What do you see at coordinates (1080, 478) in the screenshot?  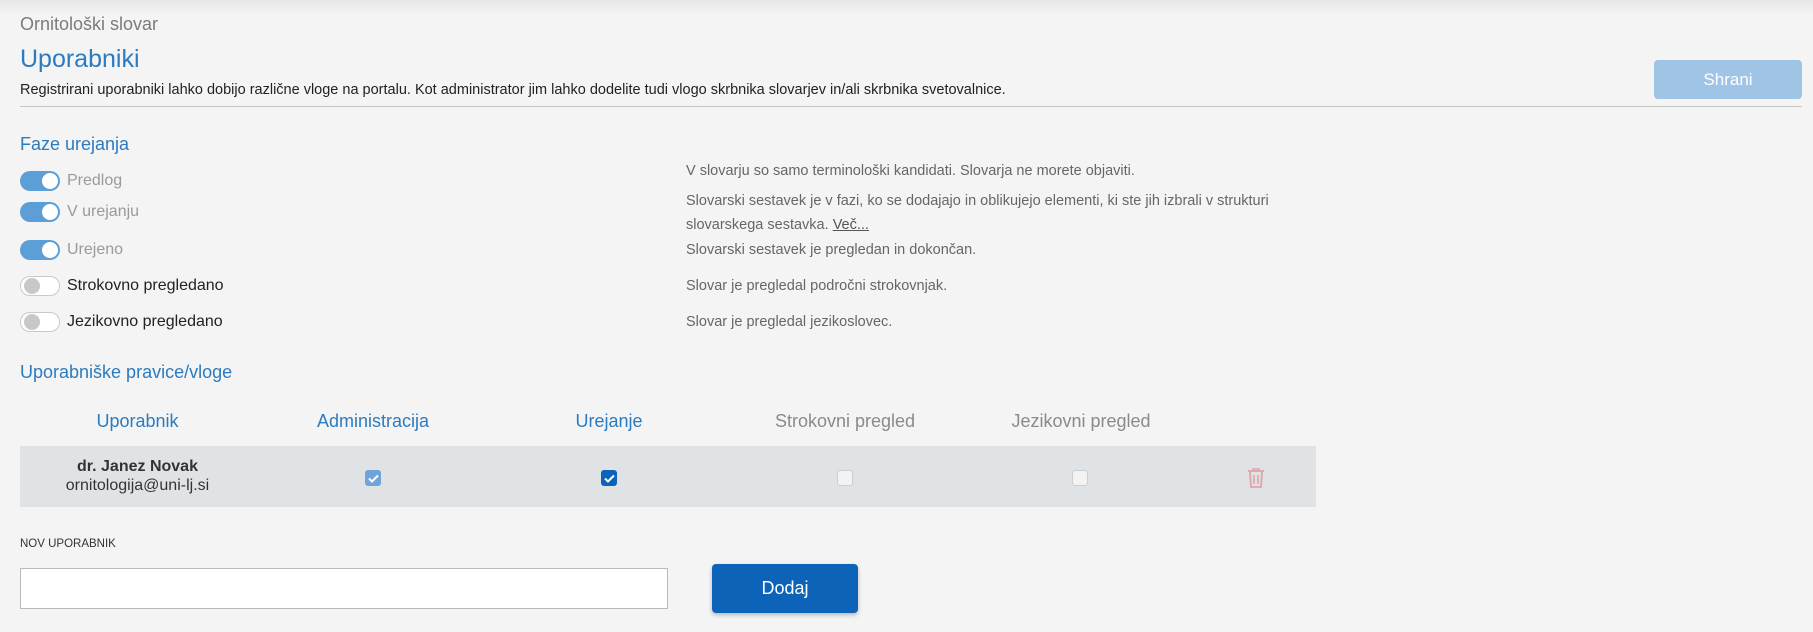 I see `checkbox-jezikovni-pregled` at bounding box center [1080, 478].